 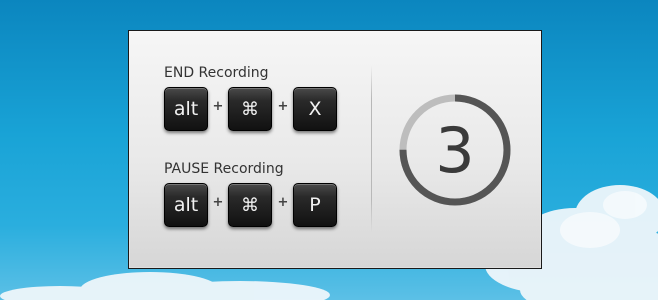 What do you see at coordinates (315, 109) in the screenshot?
I see `x-key: X` at bounding box center [315, 109].